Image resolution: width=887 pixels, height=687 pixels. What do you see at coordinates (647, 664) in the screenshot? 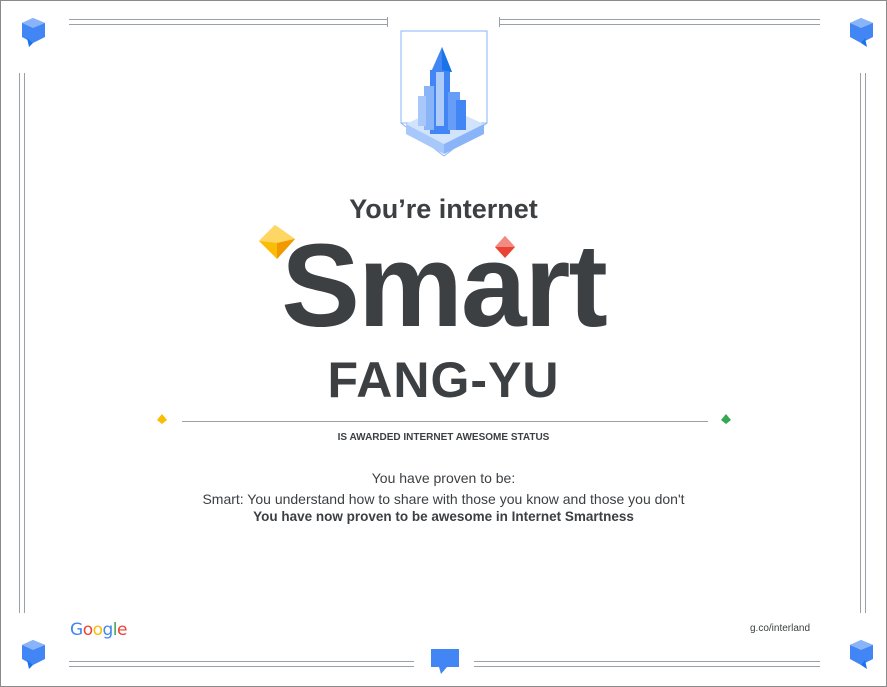
I see `bottom-border-right` at bounding box center [647, 664].